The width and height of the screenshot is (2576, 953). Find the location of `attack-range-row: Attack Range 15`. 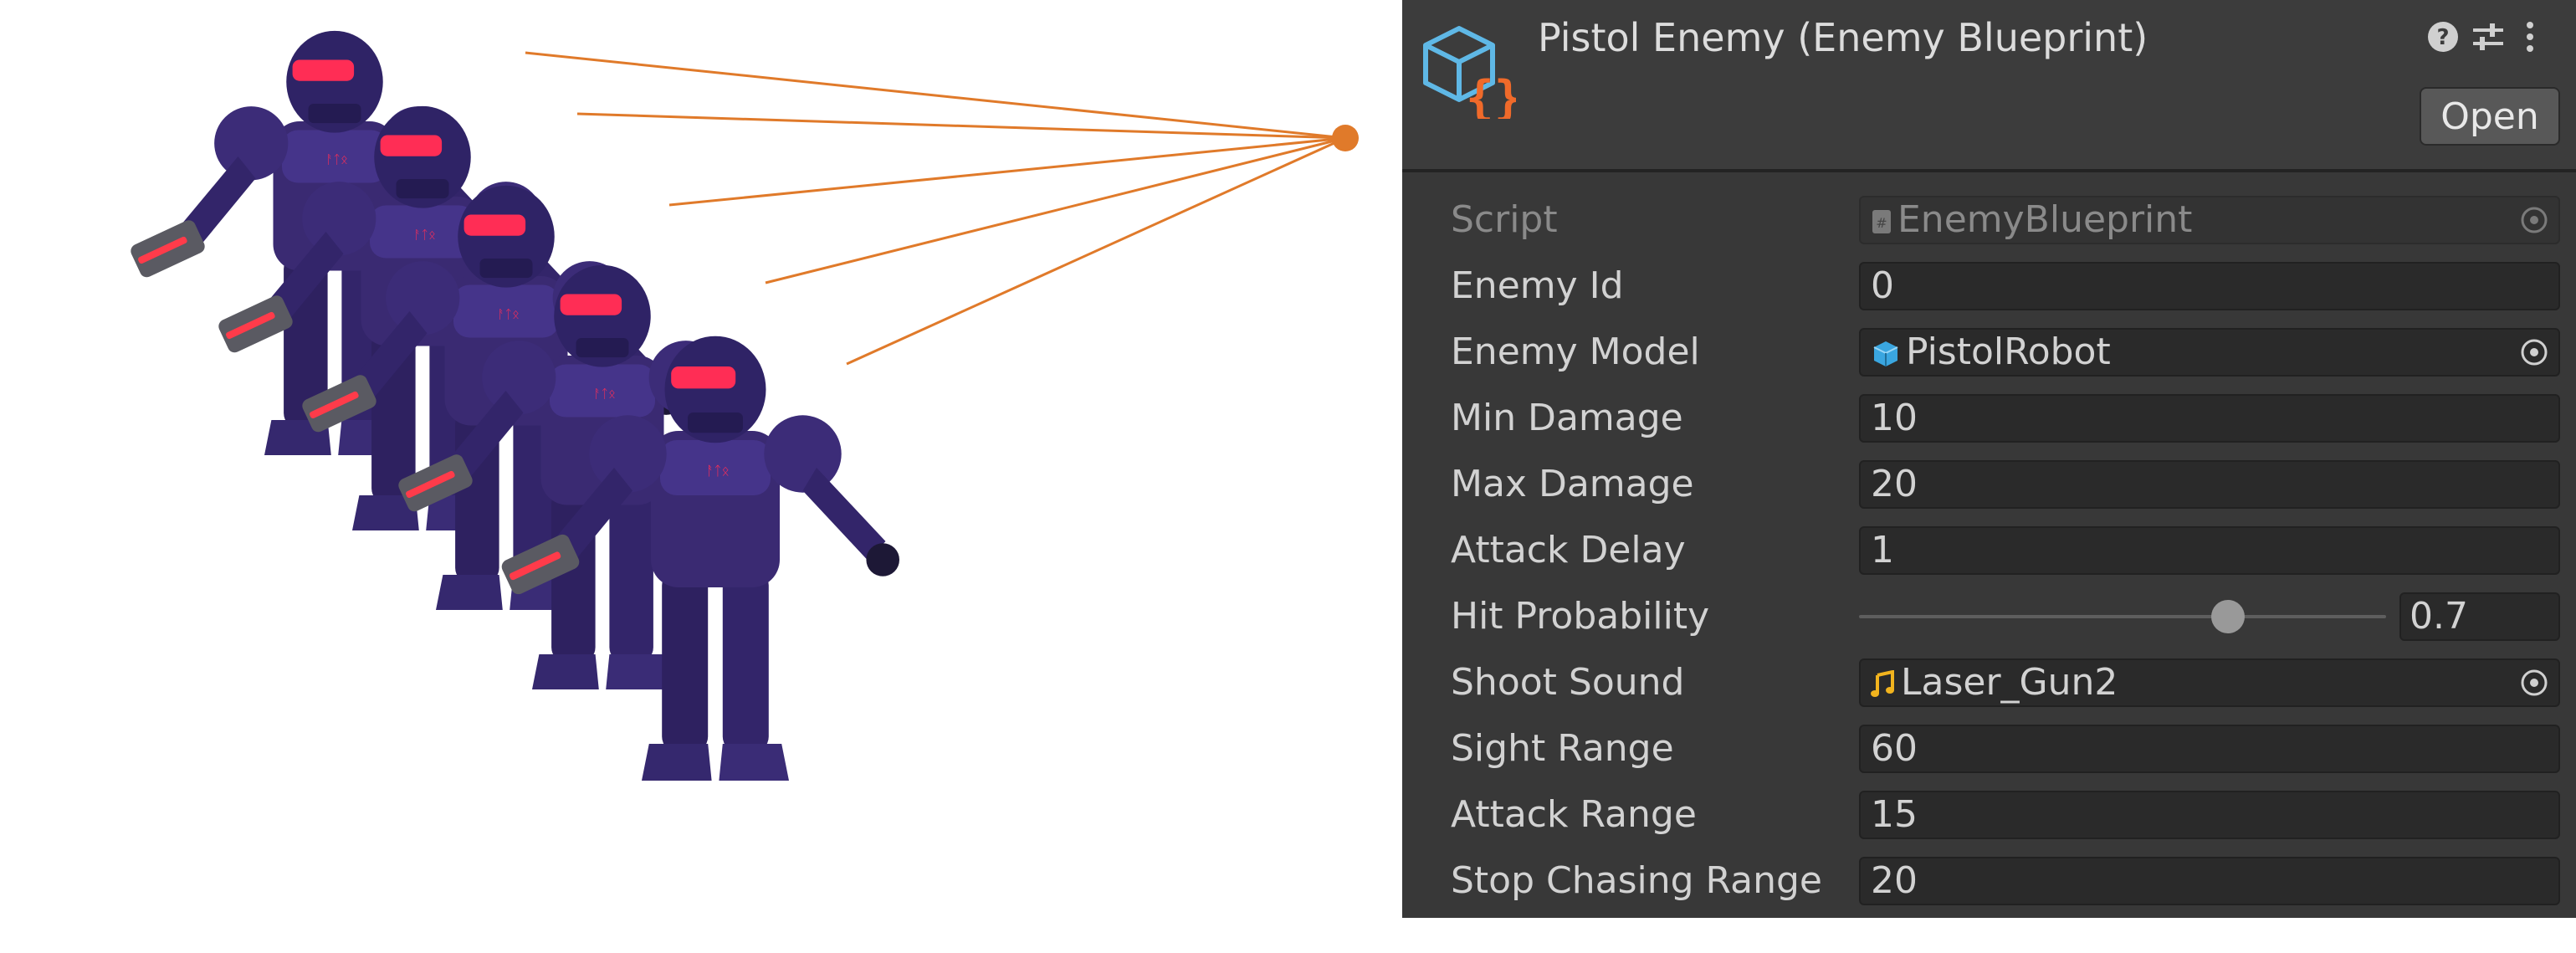

attack-range-row: Attack Range 15 is located at coordinates (1989, 815).